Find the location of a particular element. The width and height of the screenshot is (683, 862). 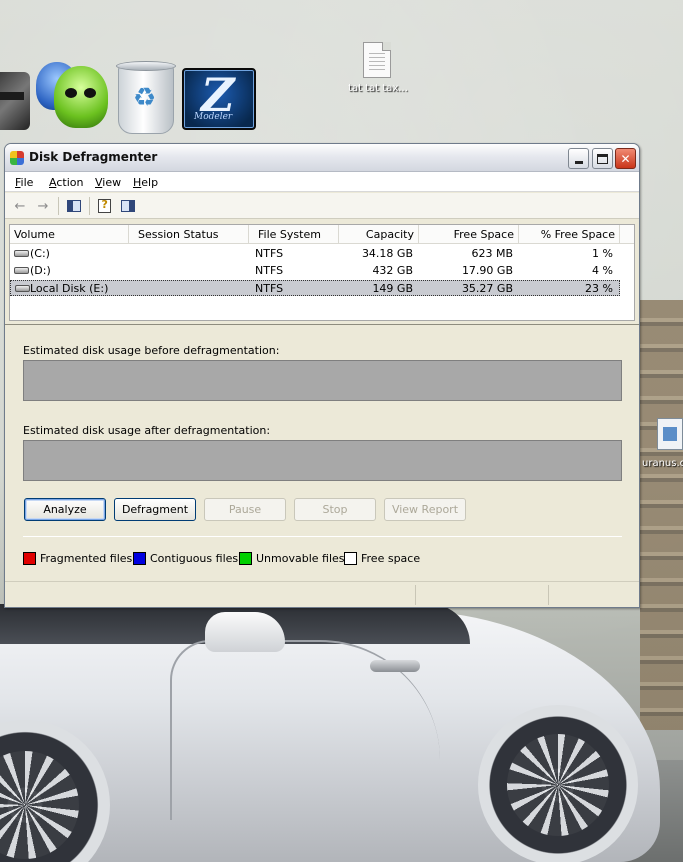

close-button: ✕ is located at coordinates (625, 158).